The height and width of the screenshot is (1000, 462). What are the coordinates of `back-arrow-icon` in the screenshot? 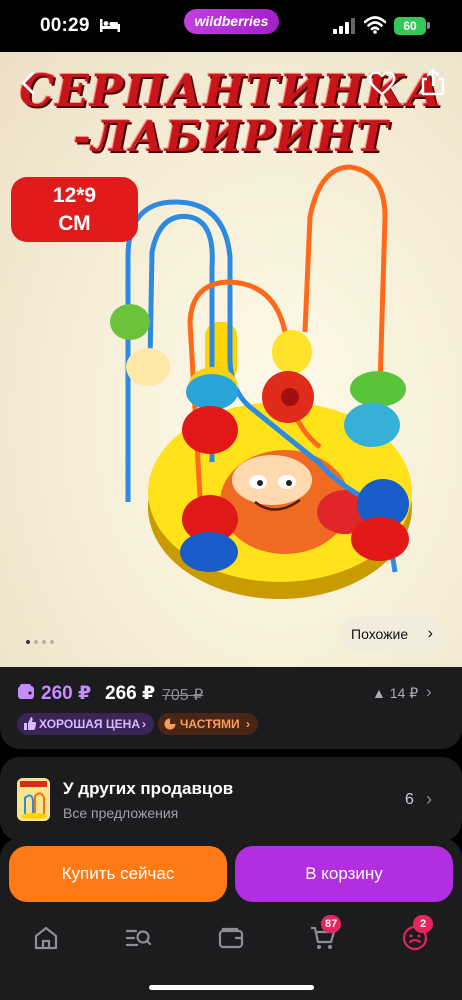 It's located at (29, 83).